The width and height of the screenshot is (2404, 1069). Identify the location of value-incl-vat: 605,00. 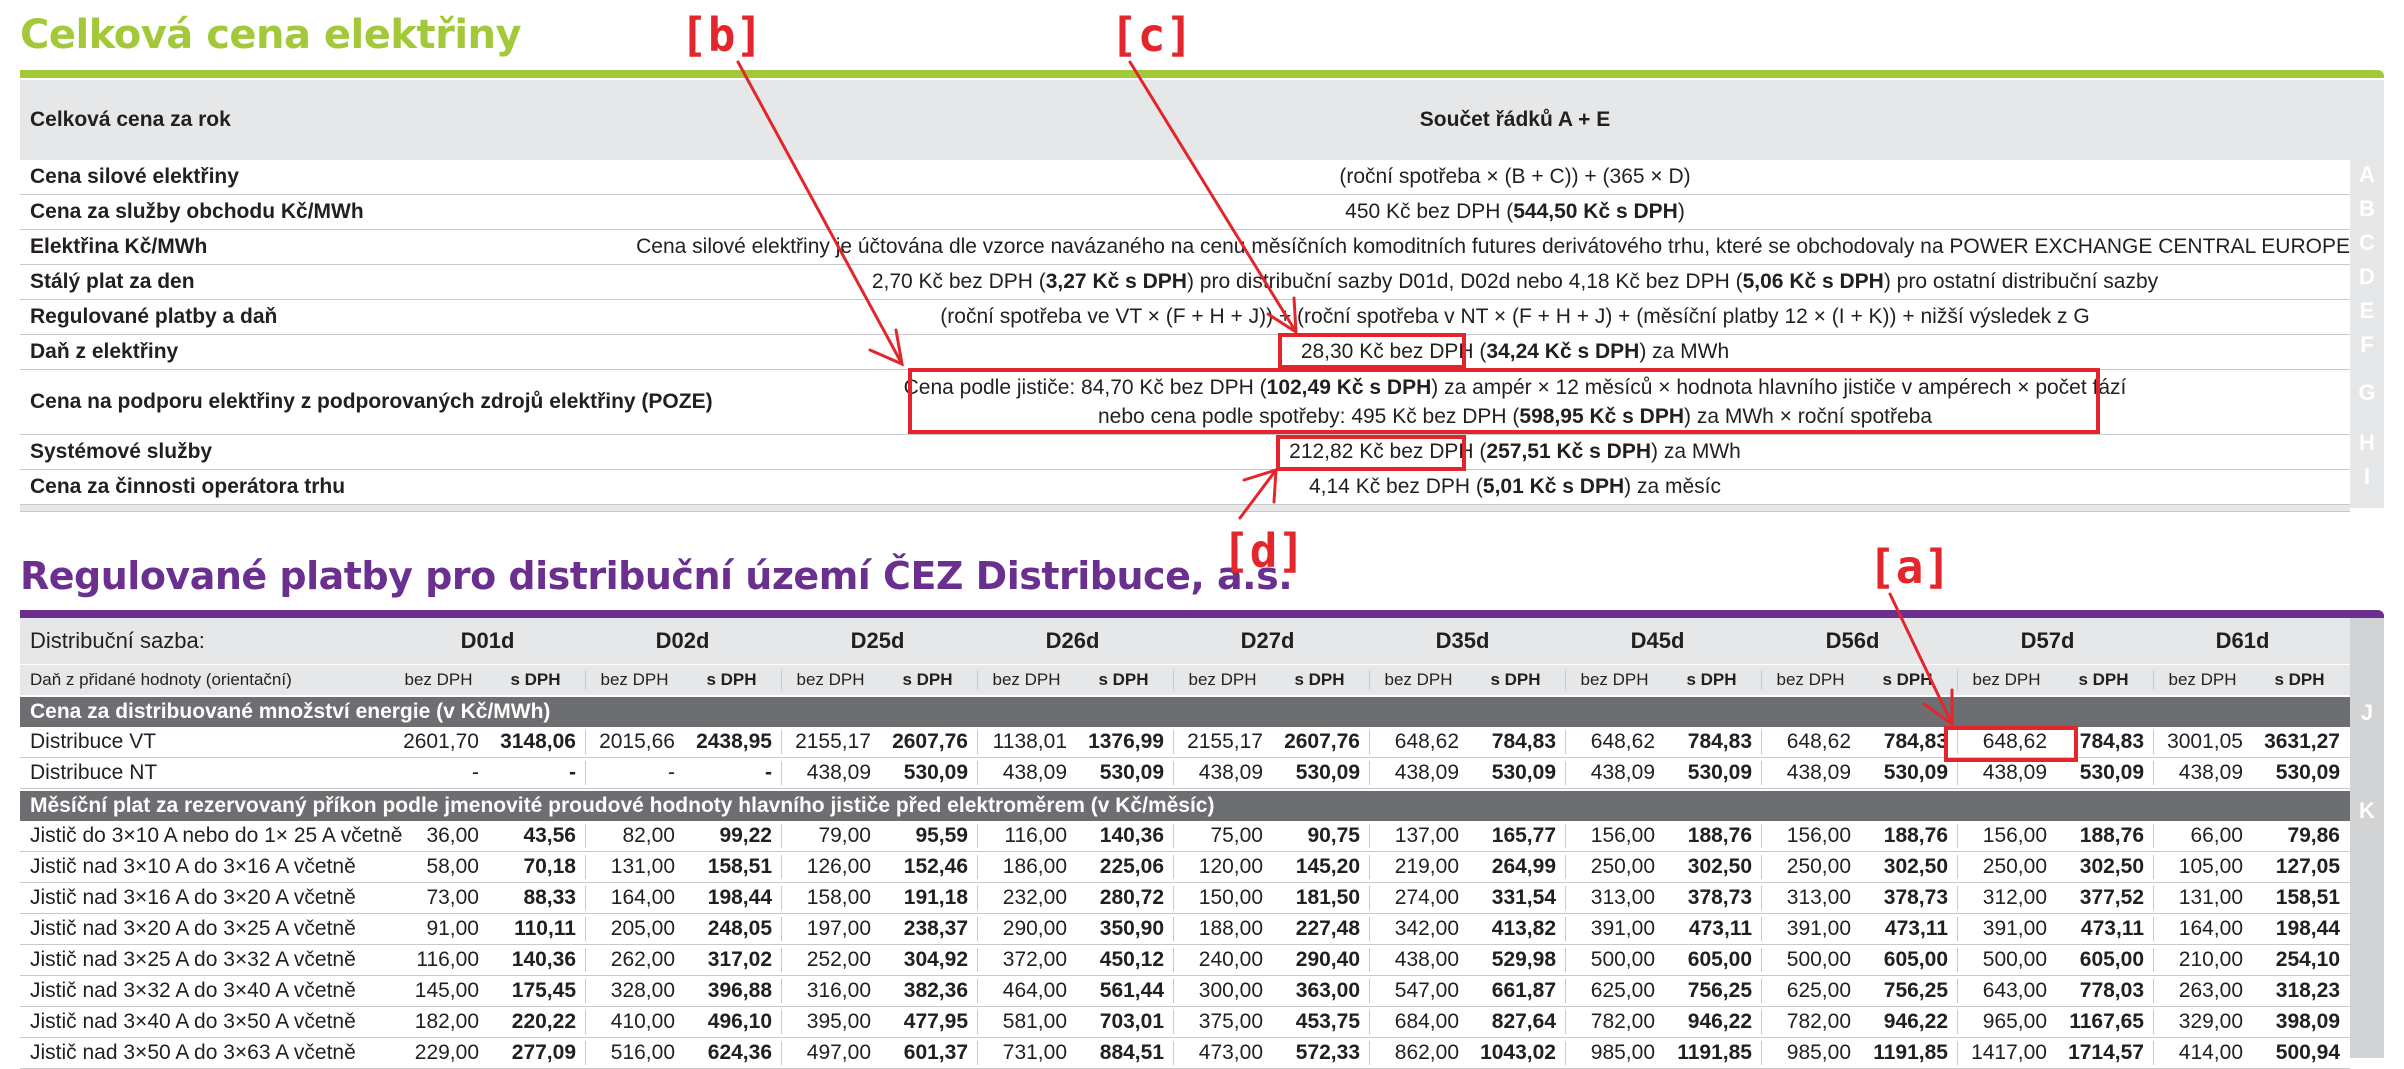
(1719, 959).